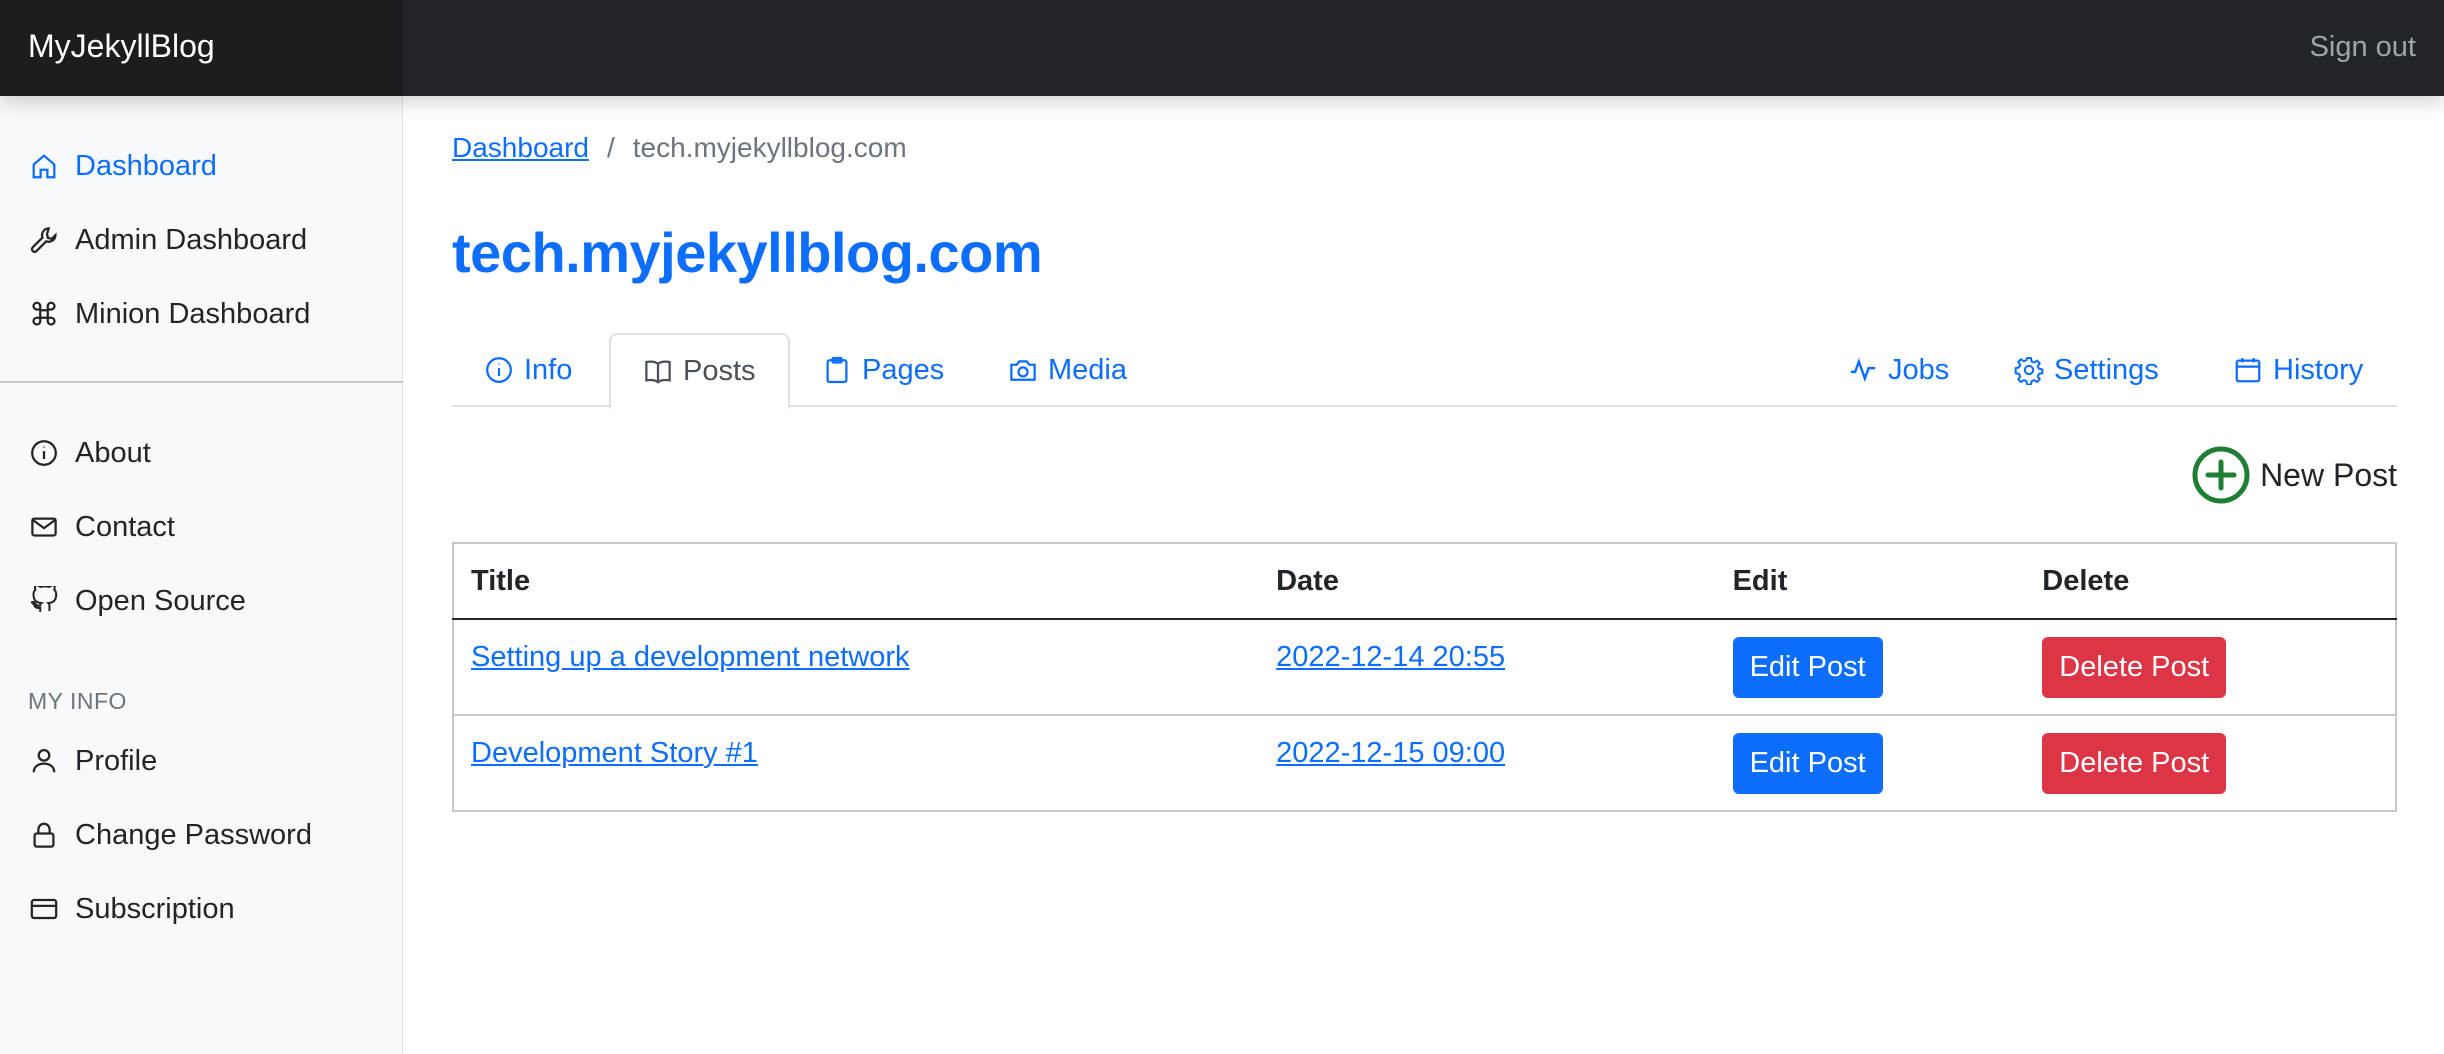 Image resolution: width=2444 pixels, height=1054 pixels. I want to click on tab-label: History, so click(2318, 369).